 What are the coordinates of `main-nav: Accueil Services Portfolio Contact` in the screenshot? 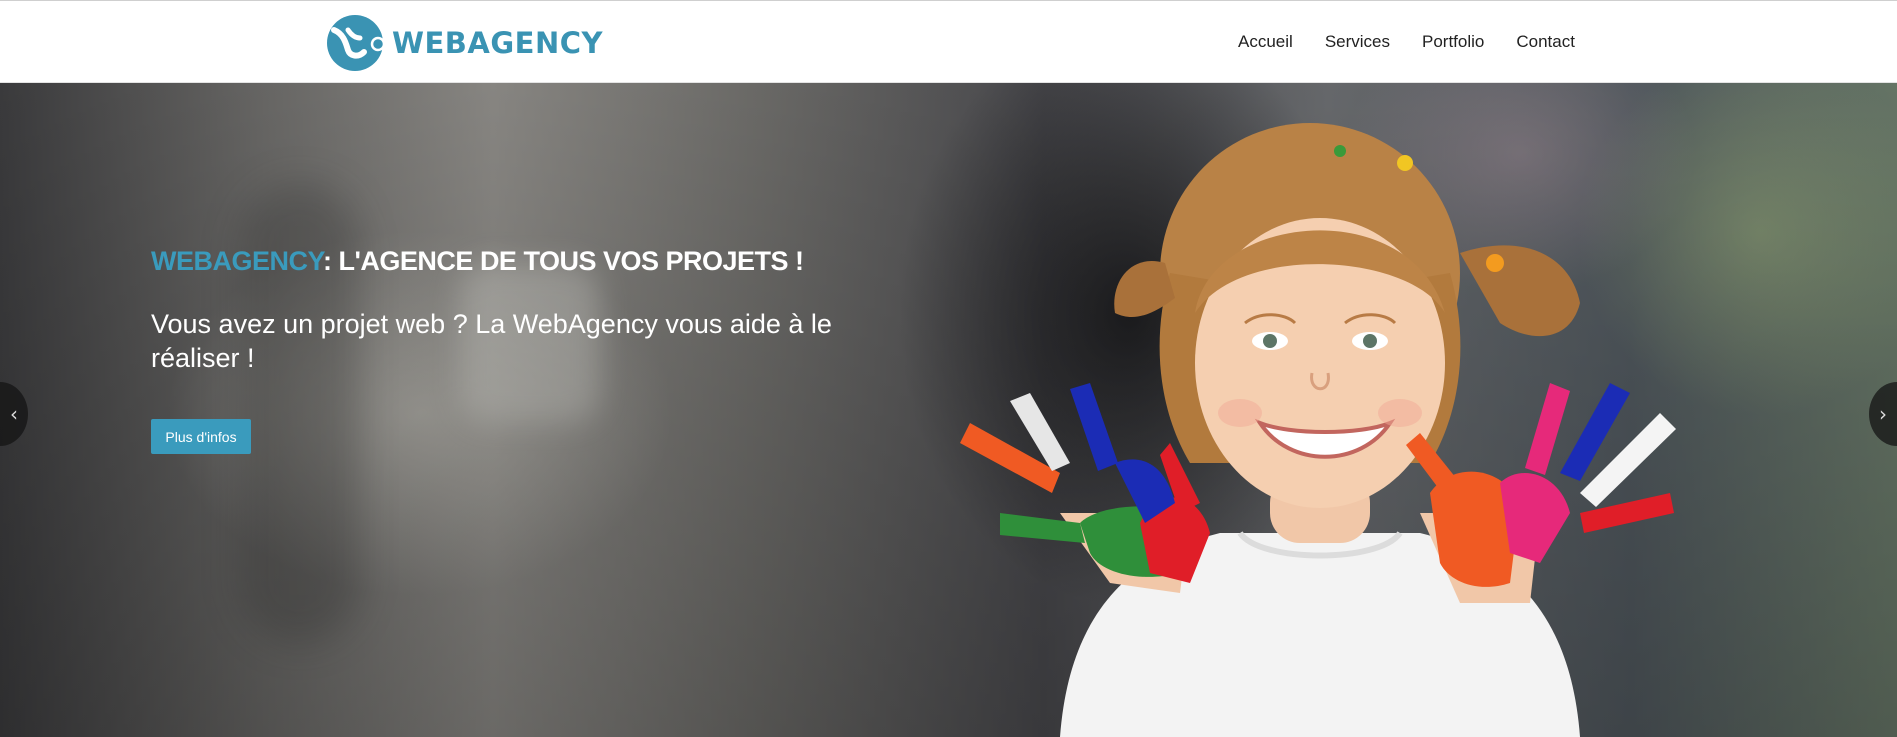 It's located at (1406, 42).